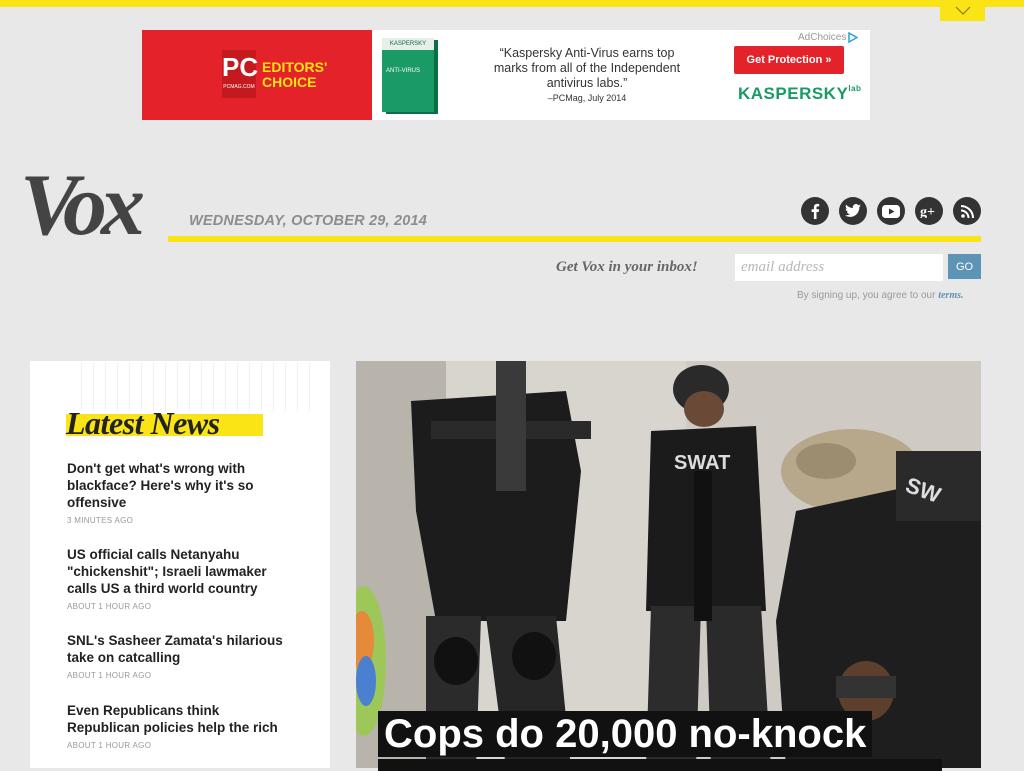 This screenshot has width=1024, height=771. I want to click on product-box-brand: KASPERSKY, so click(408, 44).